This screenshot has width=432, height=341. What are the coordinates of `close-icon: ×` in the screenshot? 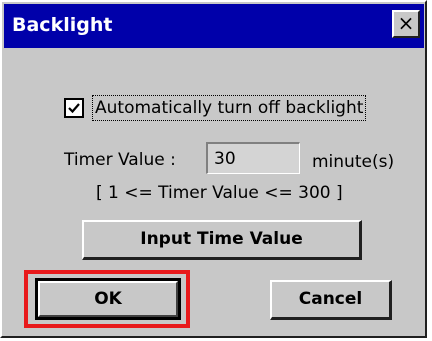 It's located at (406, 23).